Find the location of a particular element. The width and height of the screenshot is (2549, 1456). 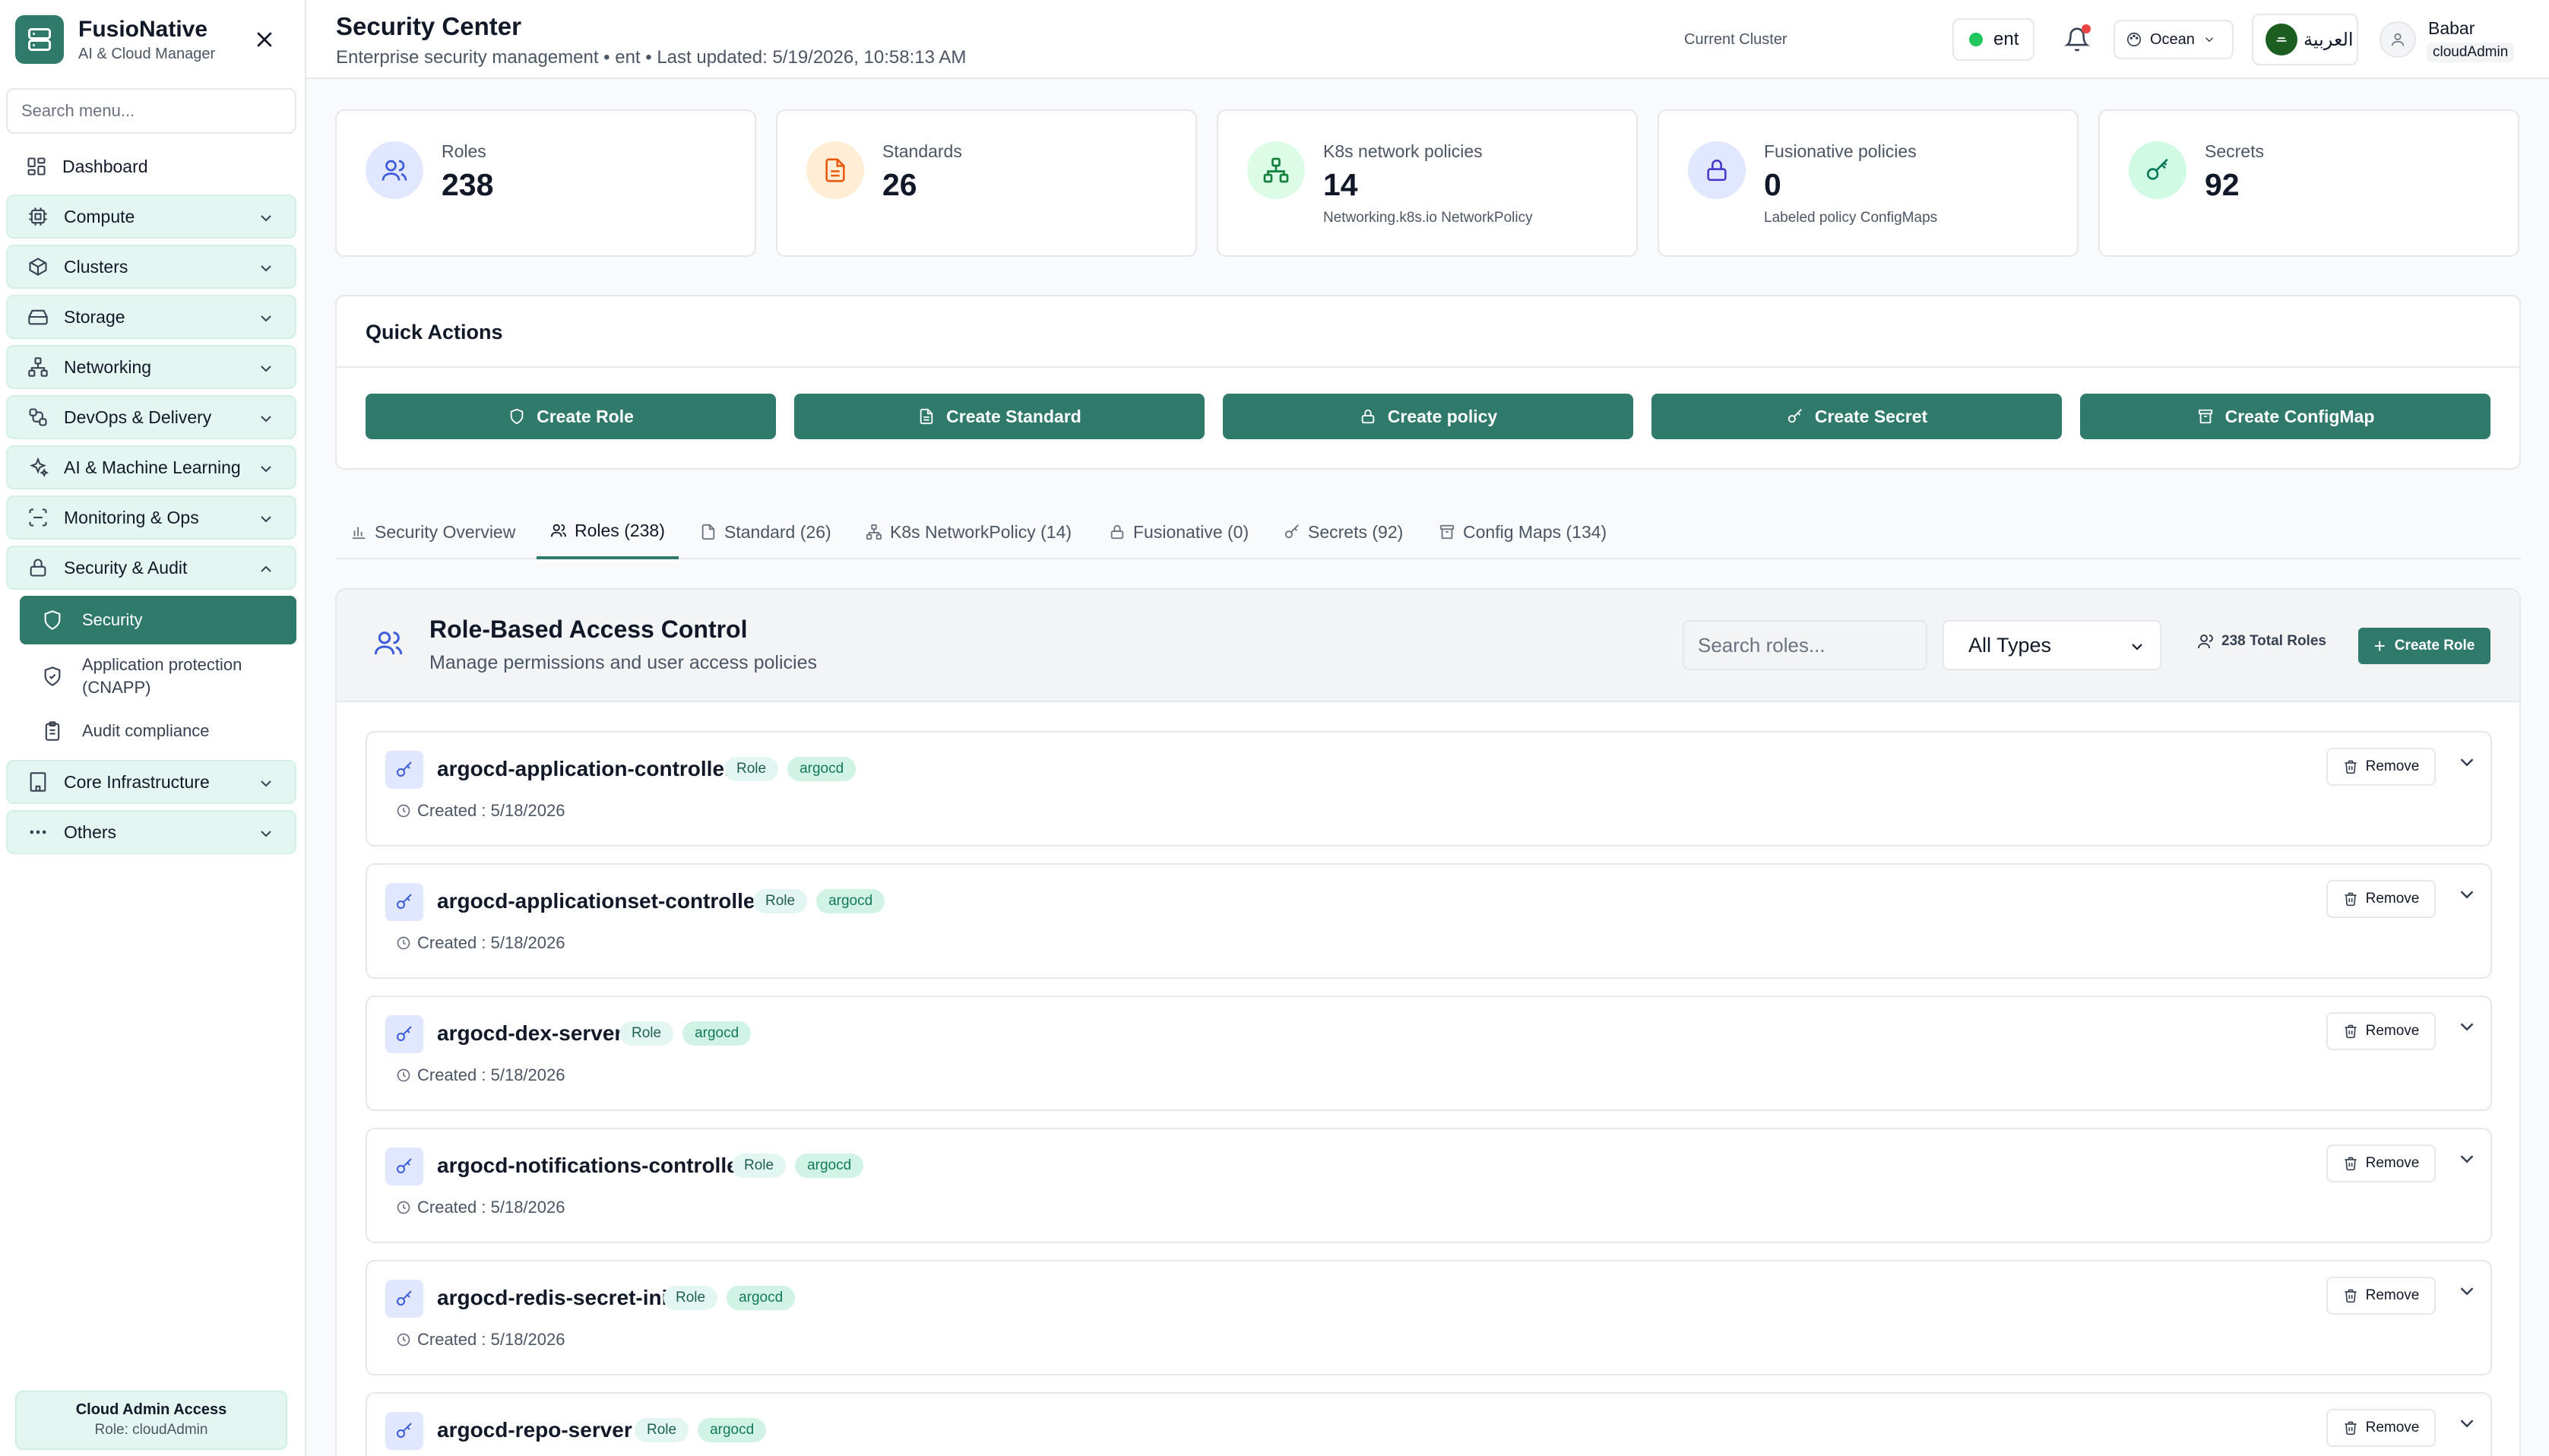

brand-name: FusioNative is located at coordinates (143, 29).